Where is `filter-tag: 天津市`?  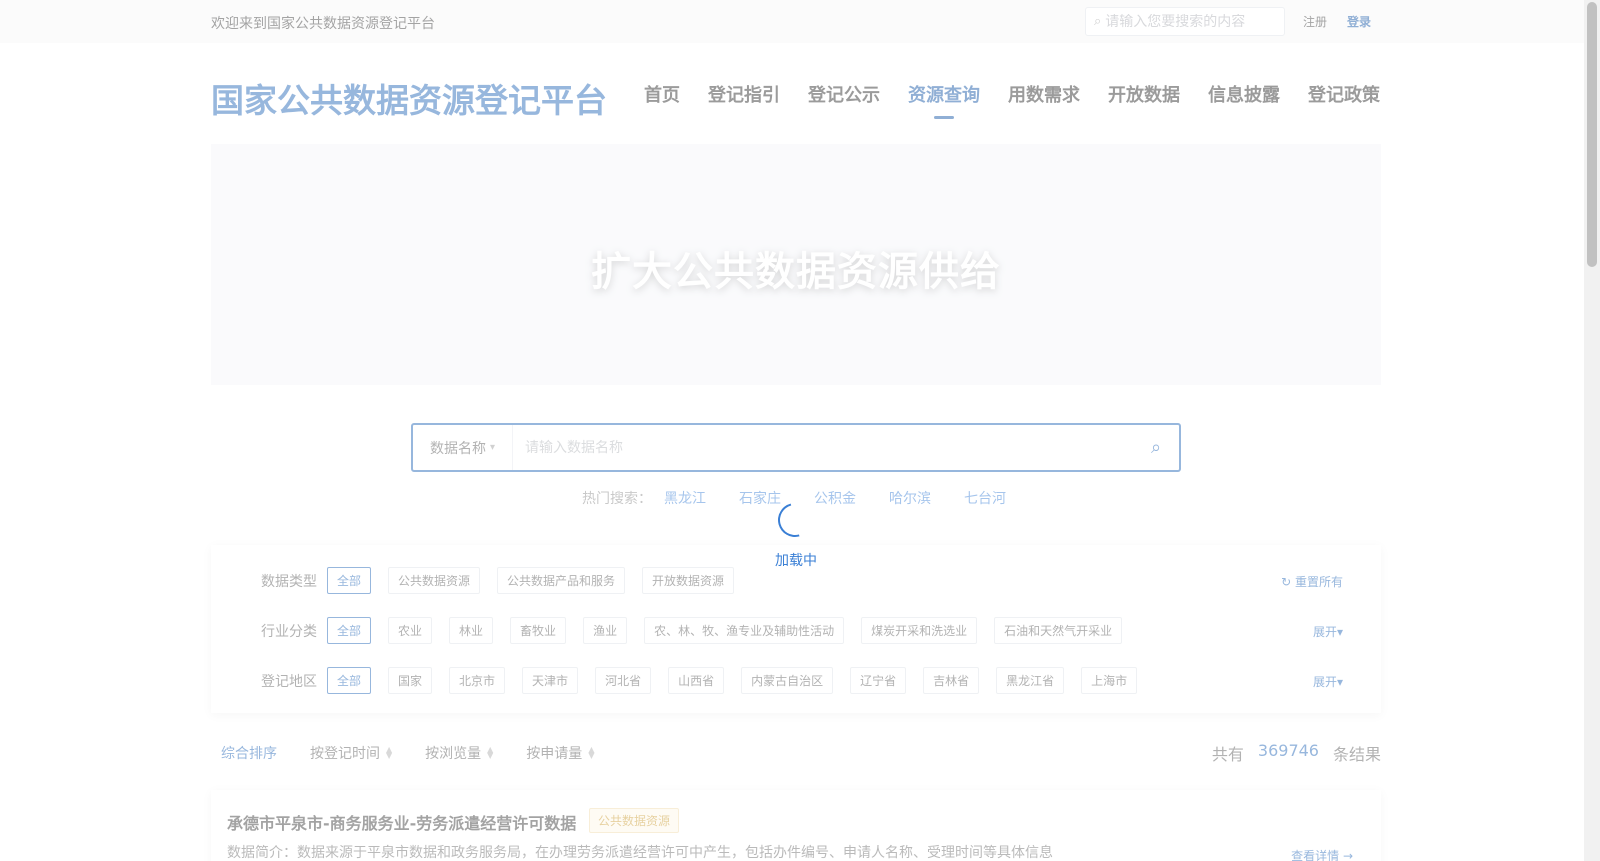
filter-tag: 天津市 is located at coordinates (550, 680).